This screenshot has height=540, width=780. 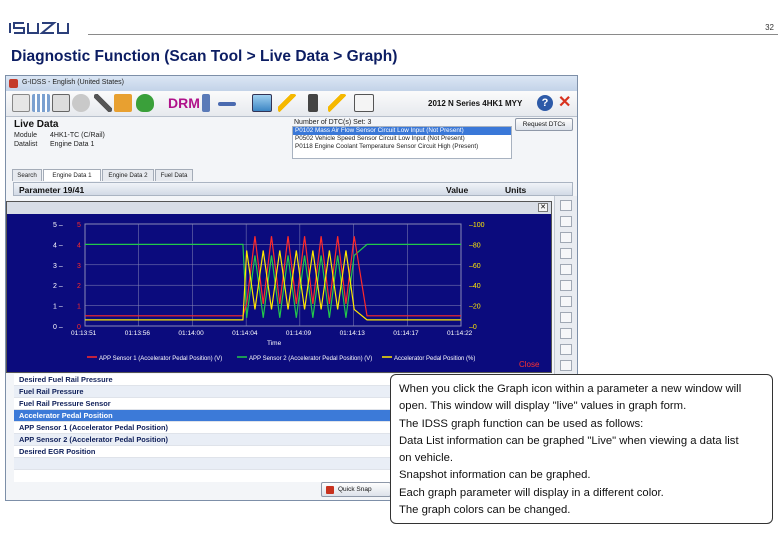 I want to click on tab-search: Search, so click(x=27, y=175).